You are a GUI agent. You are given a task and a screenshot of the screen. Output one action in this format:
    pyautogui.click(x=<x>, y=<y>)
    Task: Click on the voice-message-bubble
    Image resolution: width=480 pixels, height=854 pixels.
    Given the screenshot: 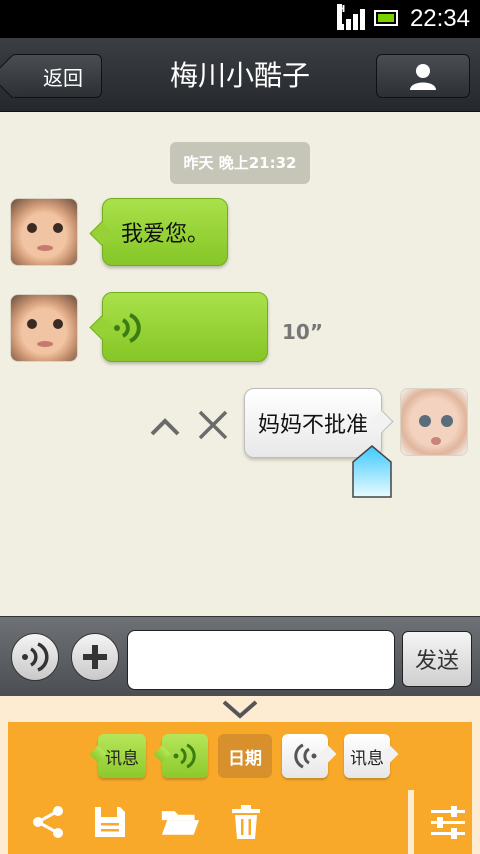 What is the action you would take?
    pyautogui.click(x=185, y=327)
    